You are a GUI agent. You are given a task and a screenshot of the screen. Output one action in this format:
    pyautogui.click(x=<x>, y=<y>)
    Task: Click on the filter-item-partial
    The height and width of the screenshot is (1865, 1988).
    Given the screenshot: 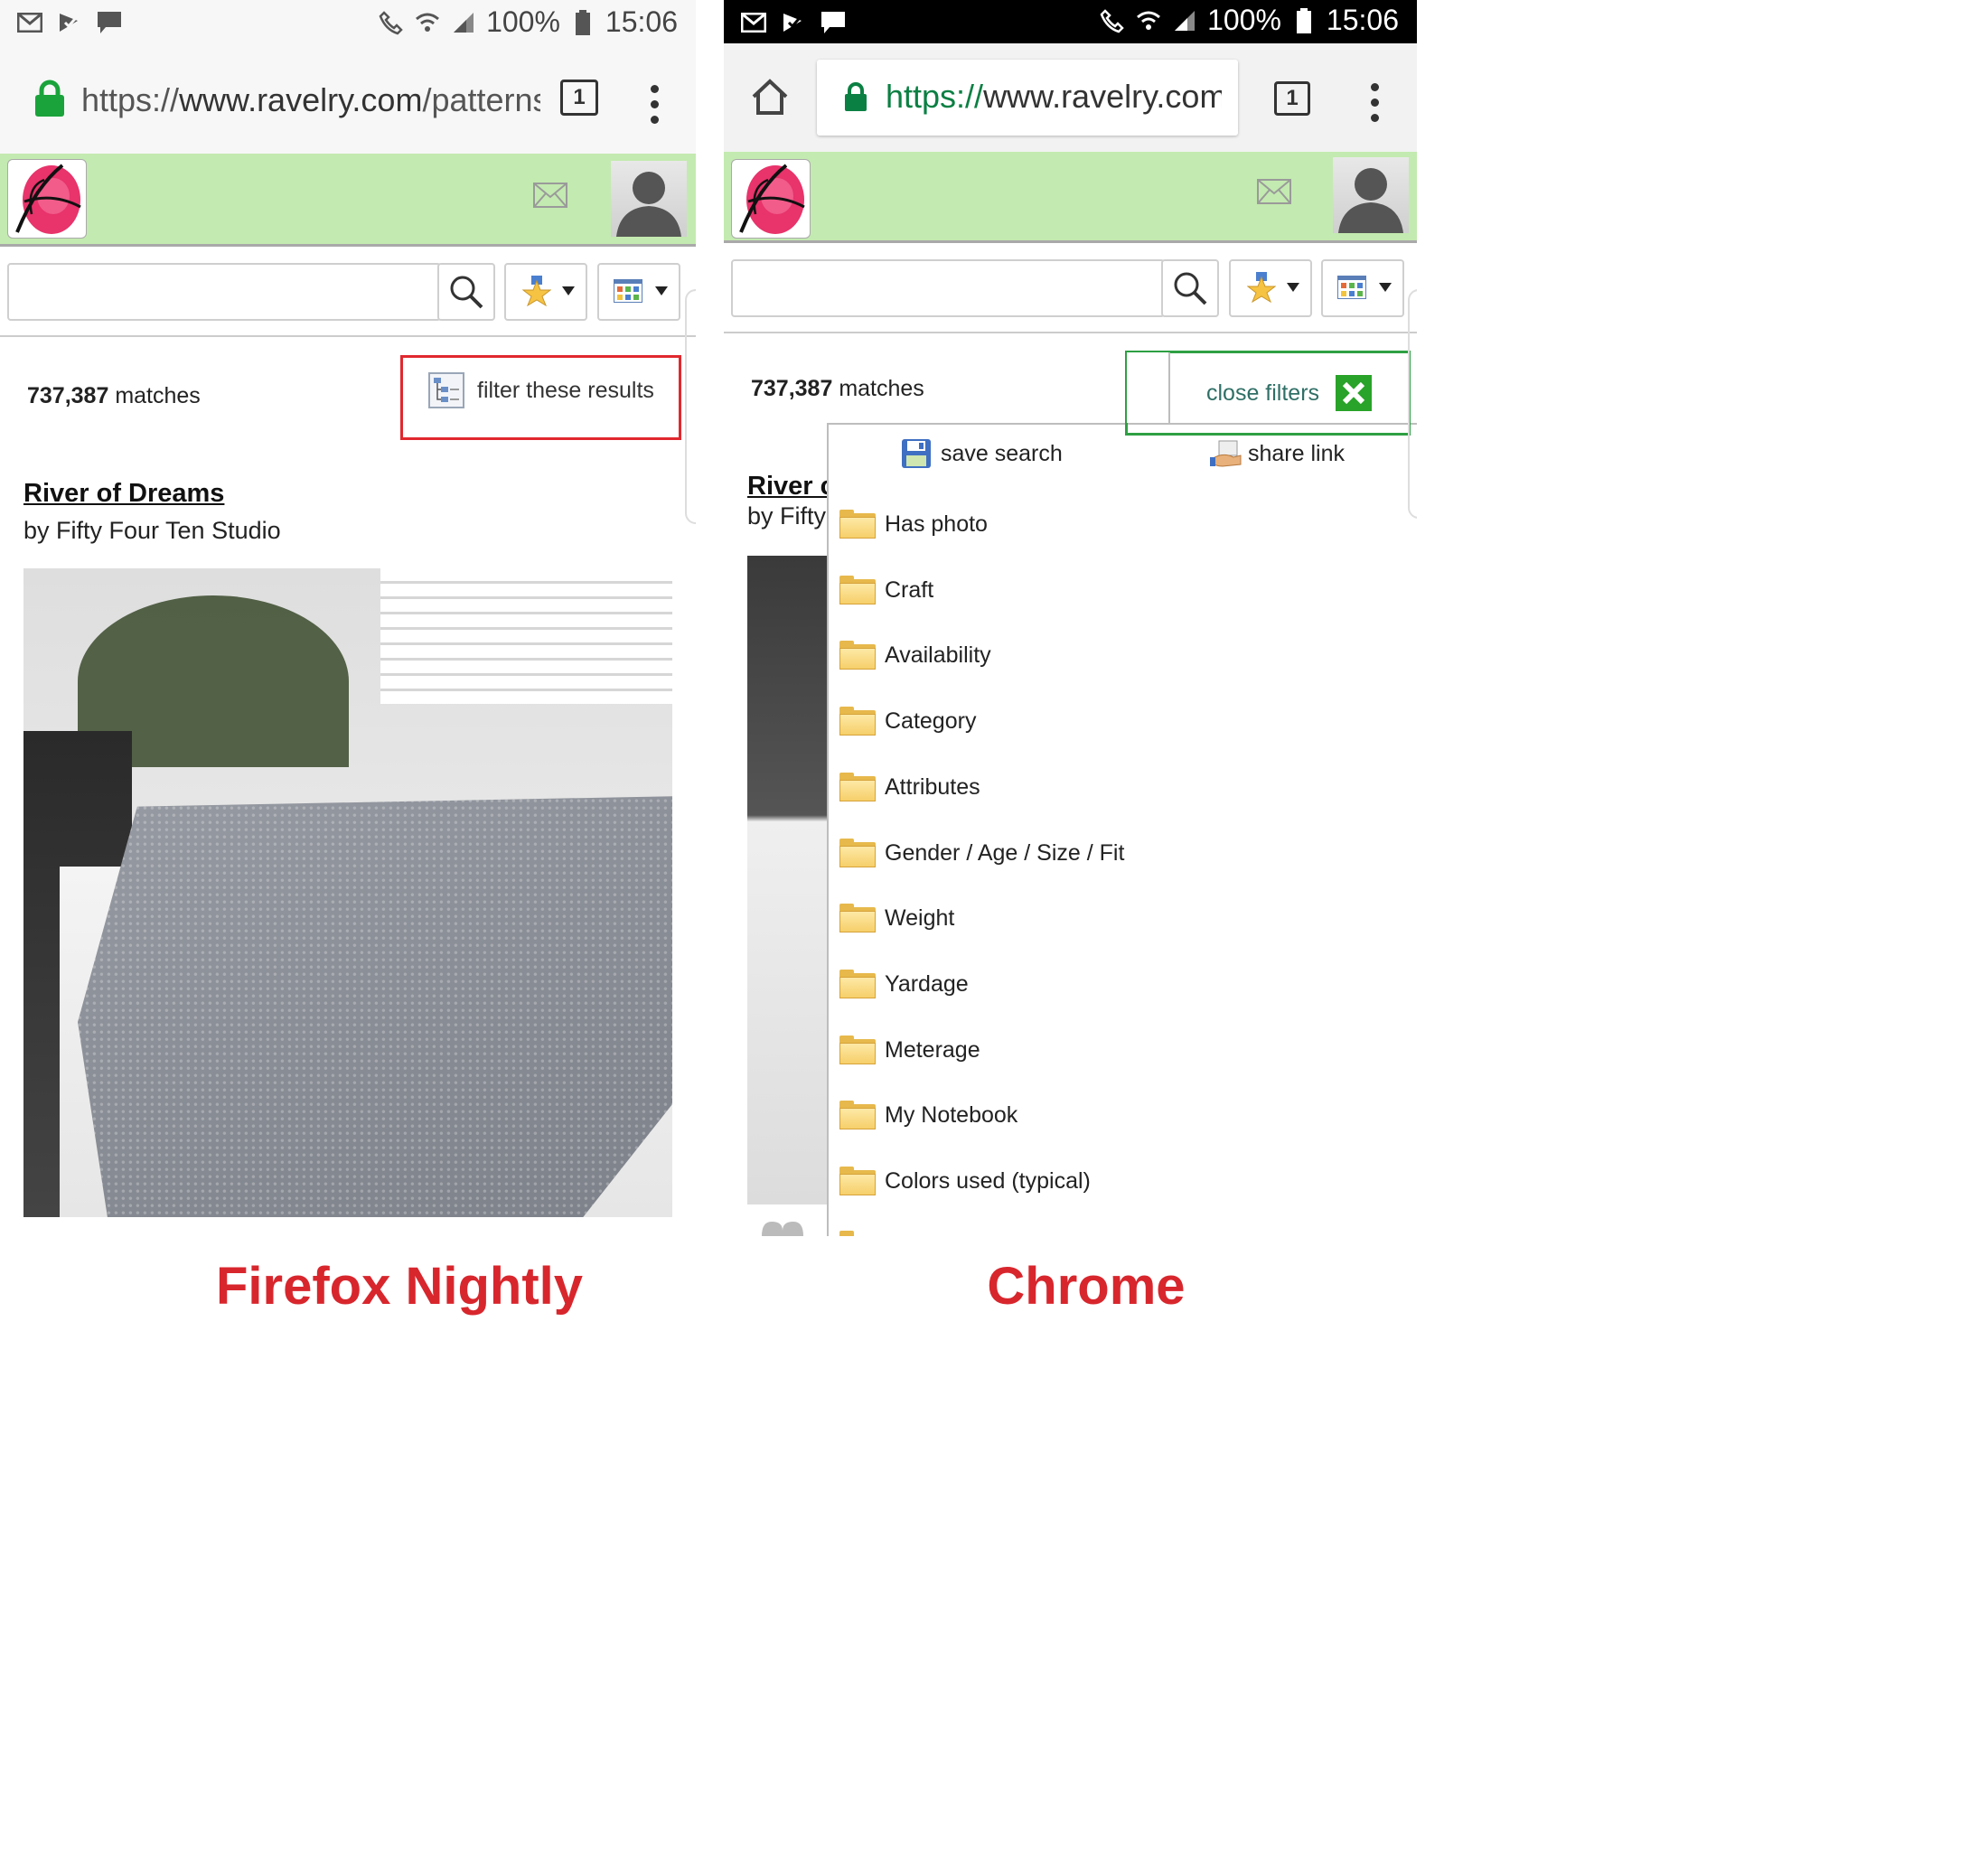 What is the action you would take?
    pyautogui.click(x=862, y=1231)
    